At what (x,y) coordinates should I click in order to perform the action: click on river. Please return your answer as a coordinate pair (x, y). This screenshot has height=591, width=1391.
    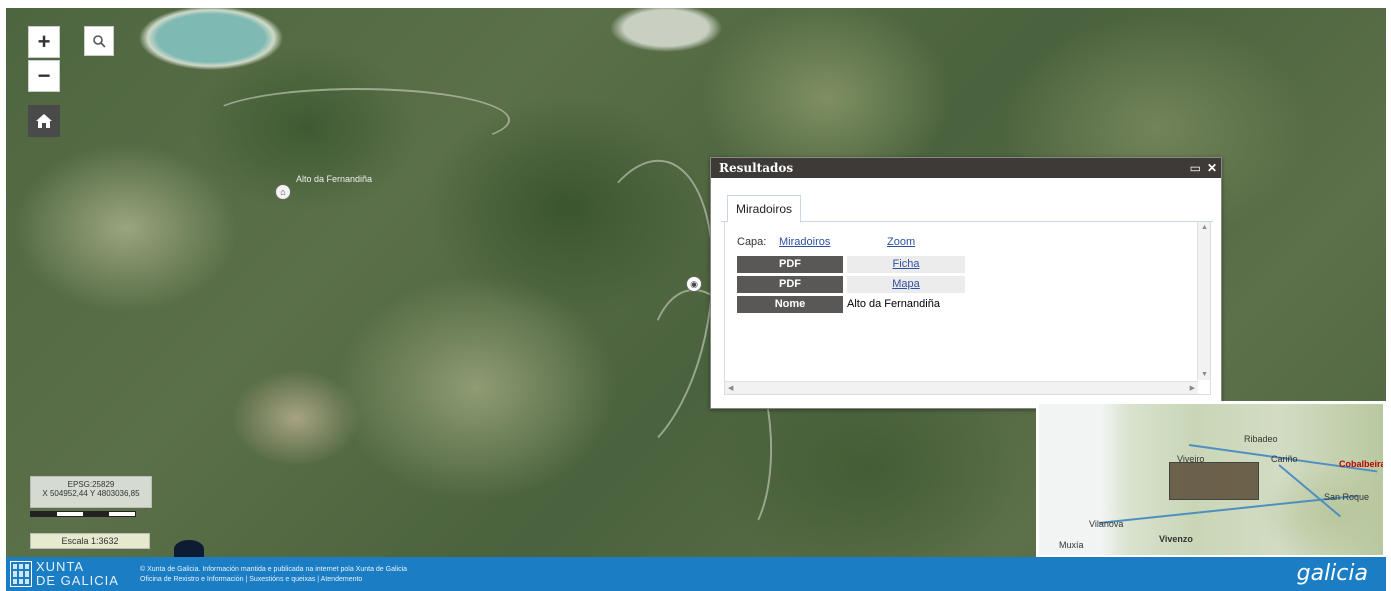
    Looking at the image, I should click on (1309, 491).